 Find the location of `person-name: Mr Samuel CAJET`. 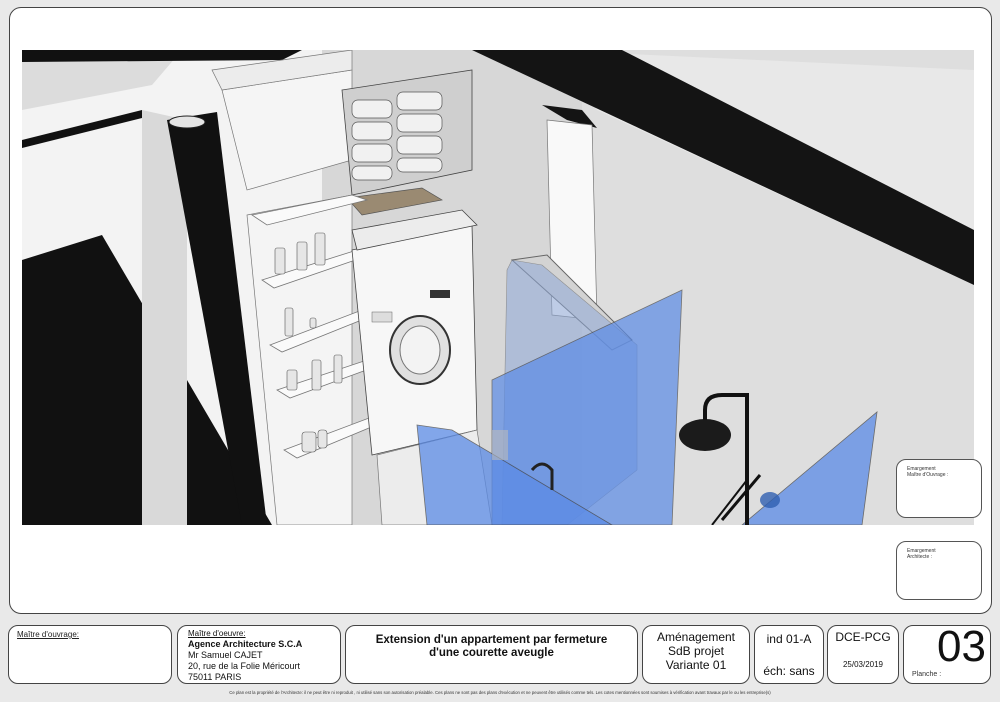

person-name: Mr Samuel CAJET is located at coordinates (225, 655).